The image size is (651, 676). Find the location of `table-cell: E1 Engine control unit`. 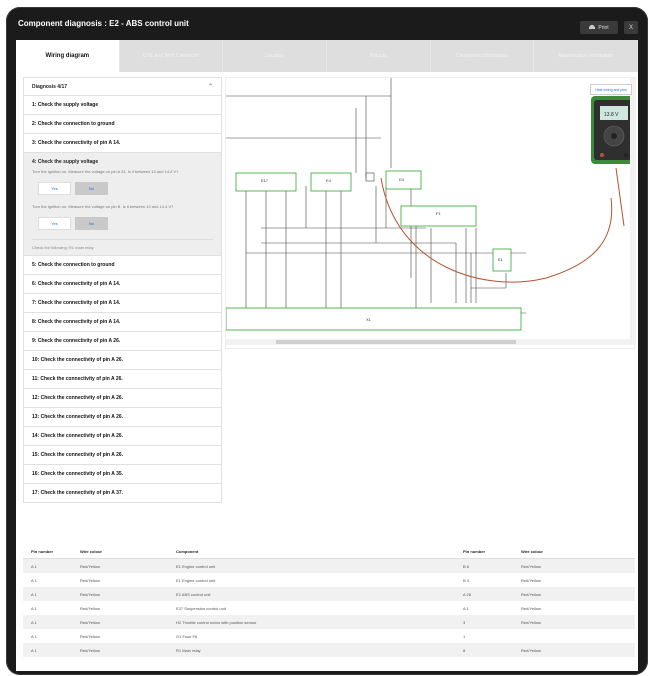

table-cell: E1 Engine control unit is located at coordinates (196, 566).